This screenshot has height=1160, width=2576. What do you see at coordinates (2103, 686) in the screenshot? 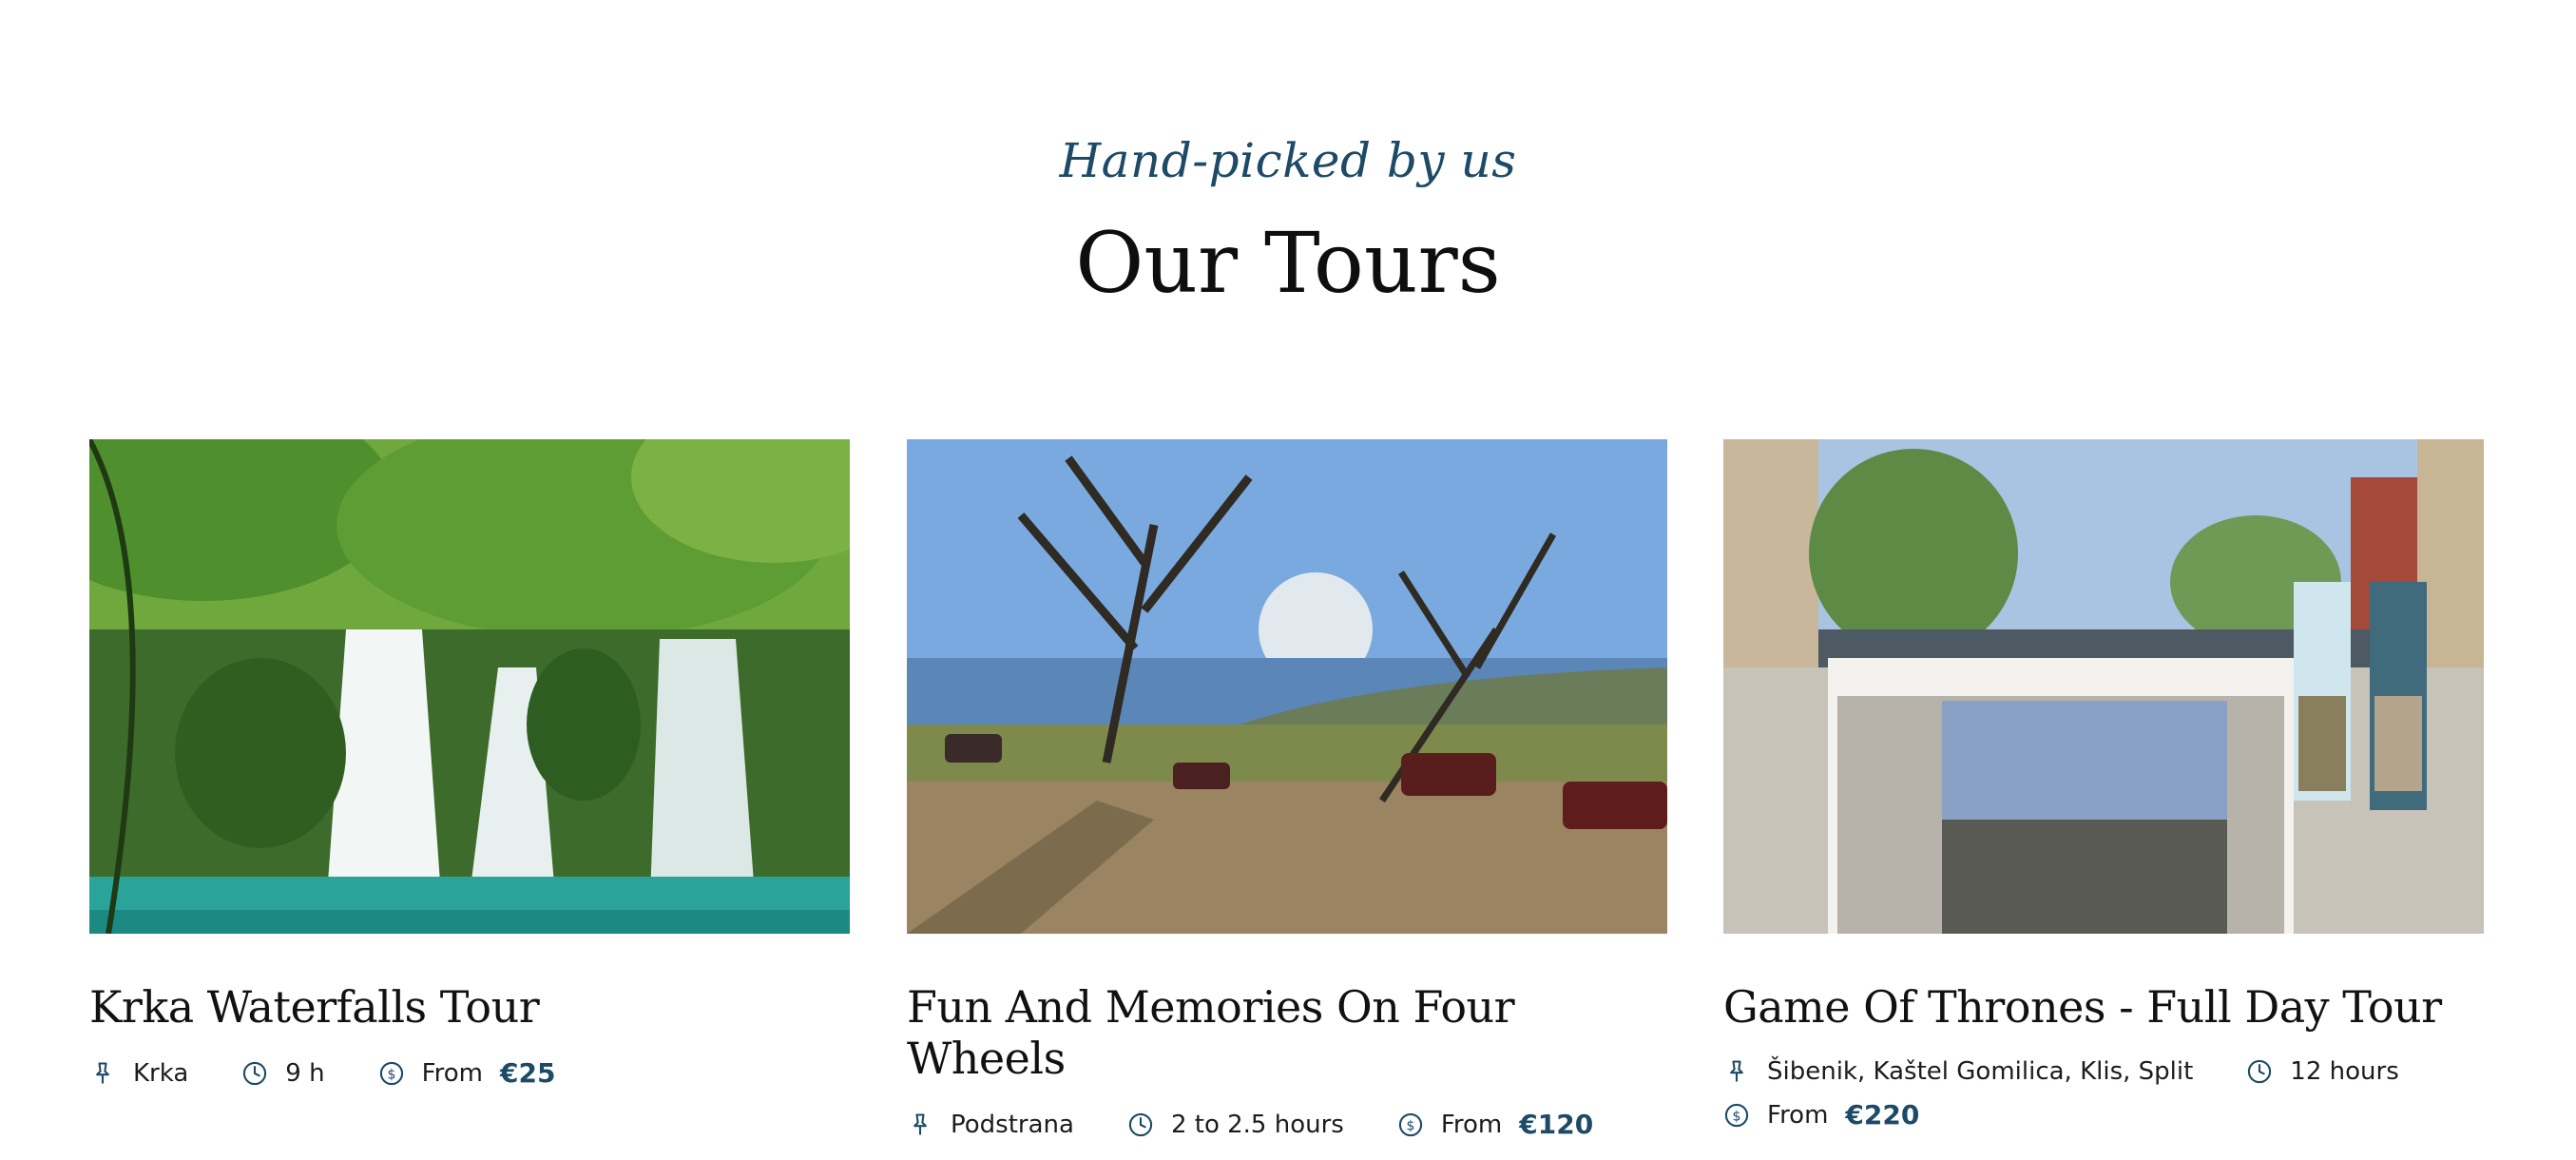
I see `tour-image-game-of-thrones` at bounding box center [2103, 686].